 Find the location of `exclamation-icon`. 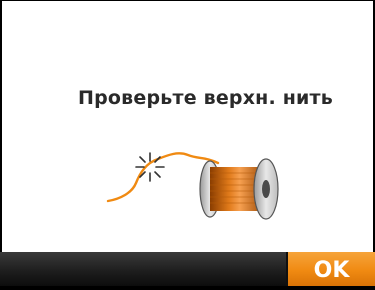

exclamation-icon is located at coordinates (12, 27).